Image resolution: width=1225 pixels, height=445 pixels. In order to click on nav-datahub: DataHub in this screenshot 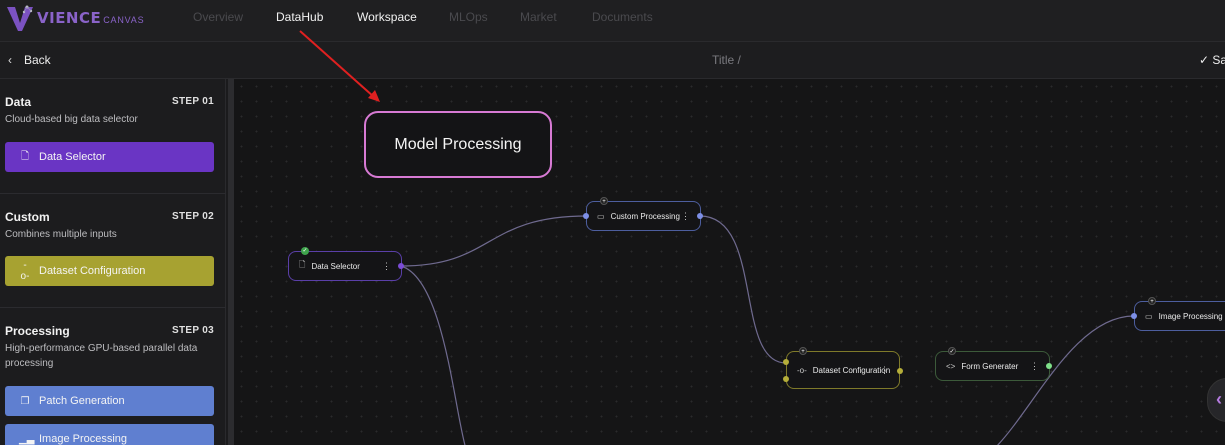, I will do `click(299, 17)`.